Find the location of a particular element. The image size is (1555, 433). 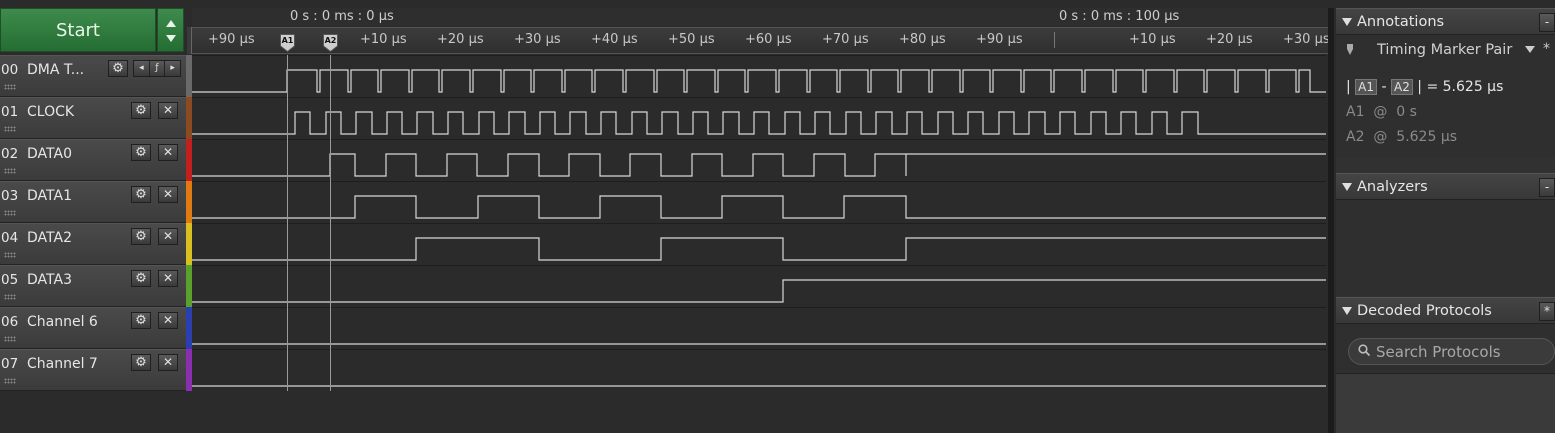

channel-name: DATA2 is located at coordinates (49, 238).